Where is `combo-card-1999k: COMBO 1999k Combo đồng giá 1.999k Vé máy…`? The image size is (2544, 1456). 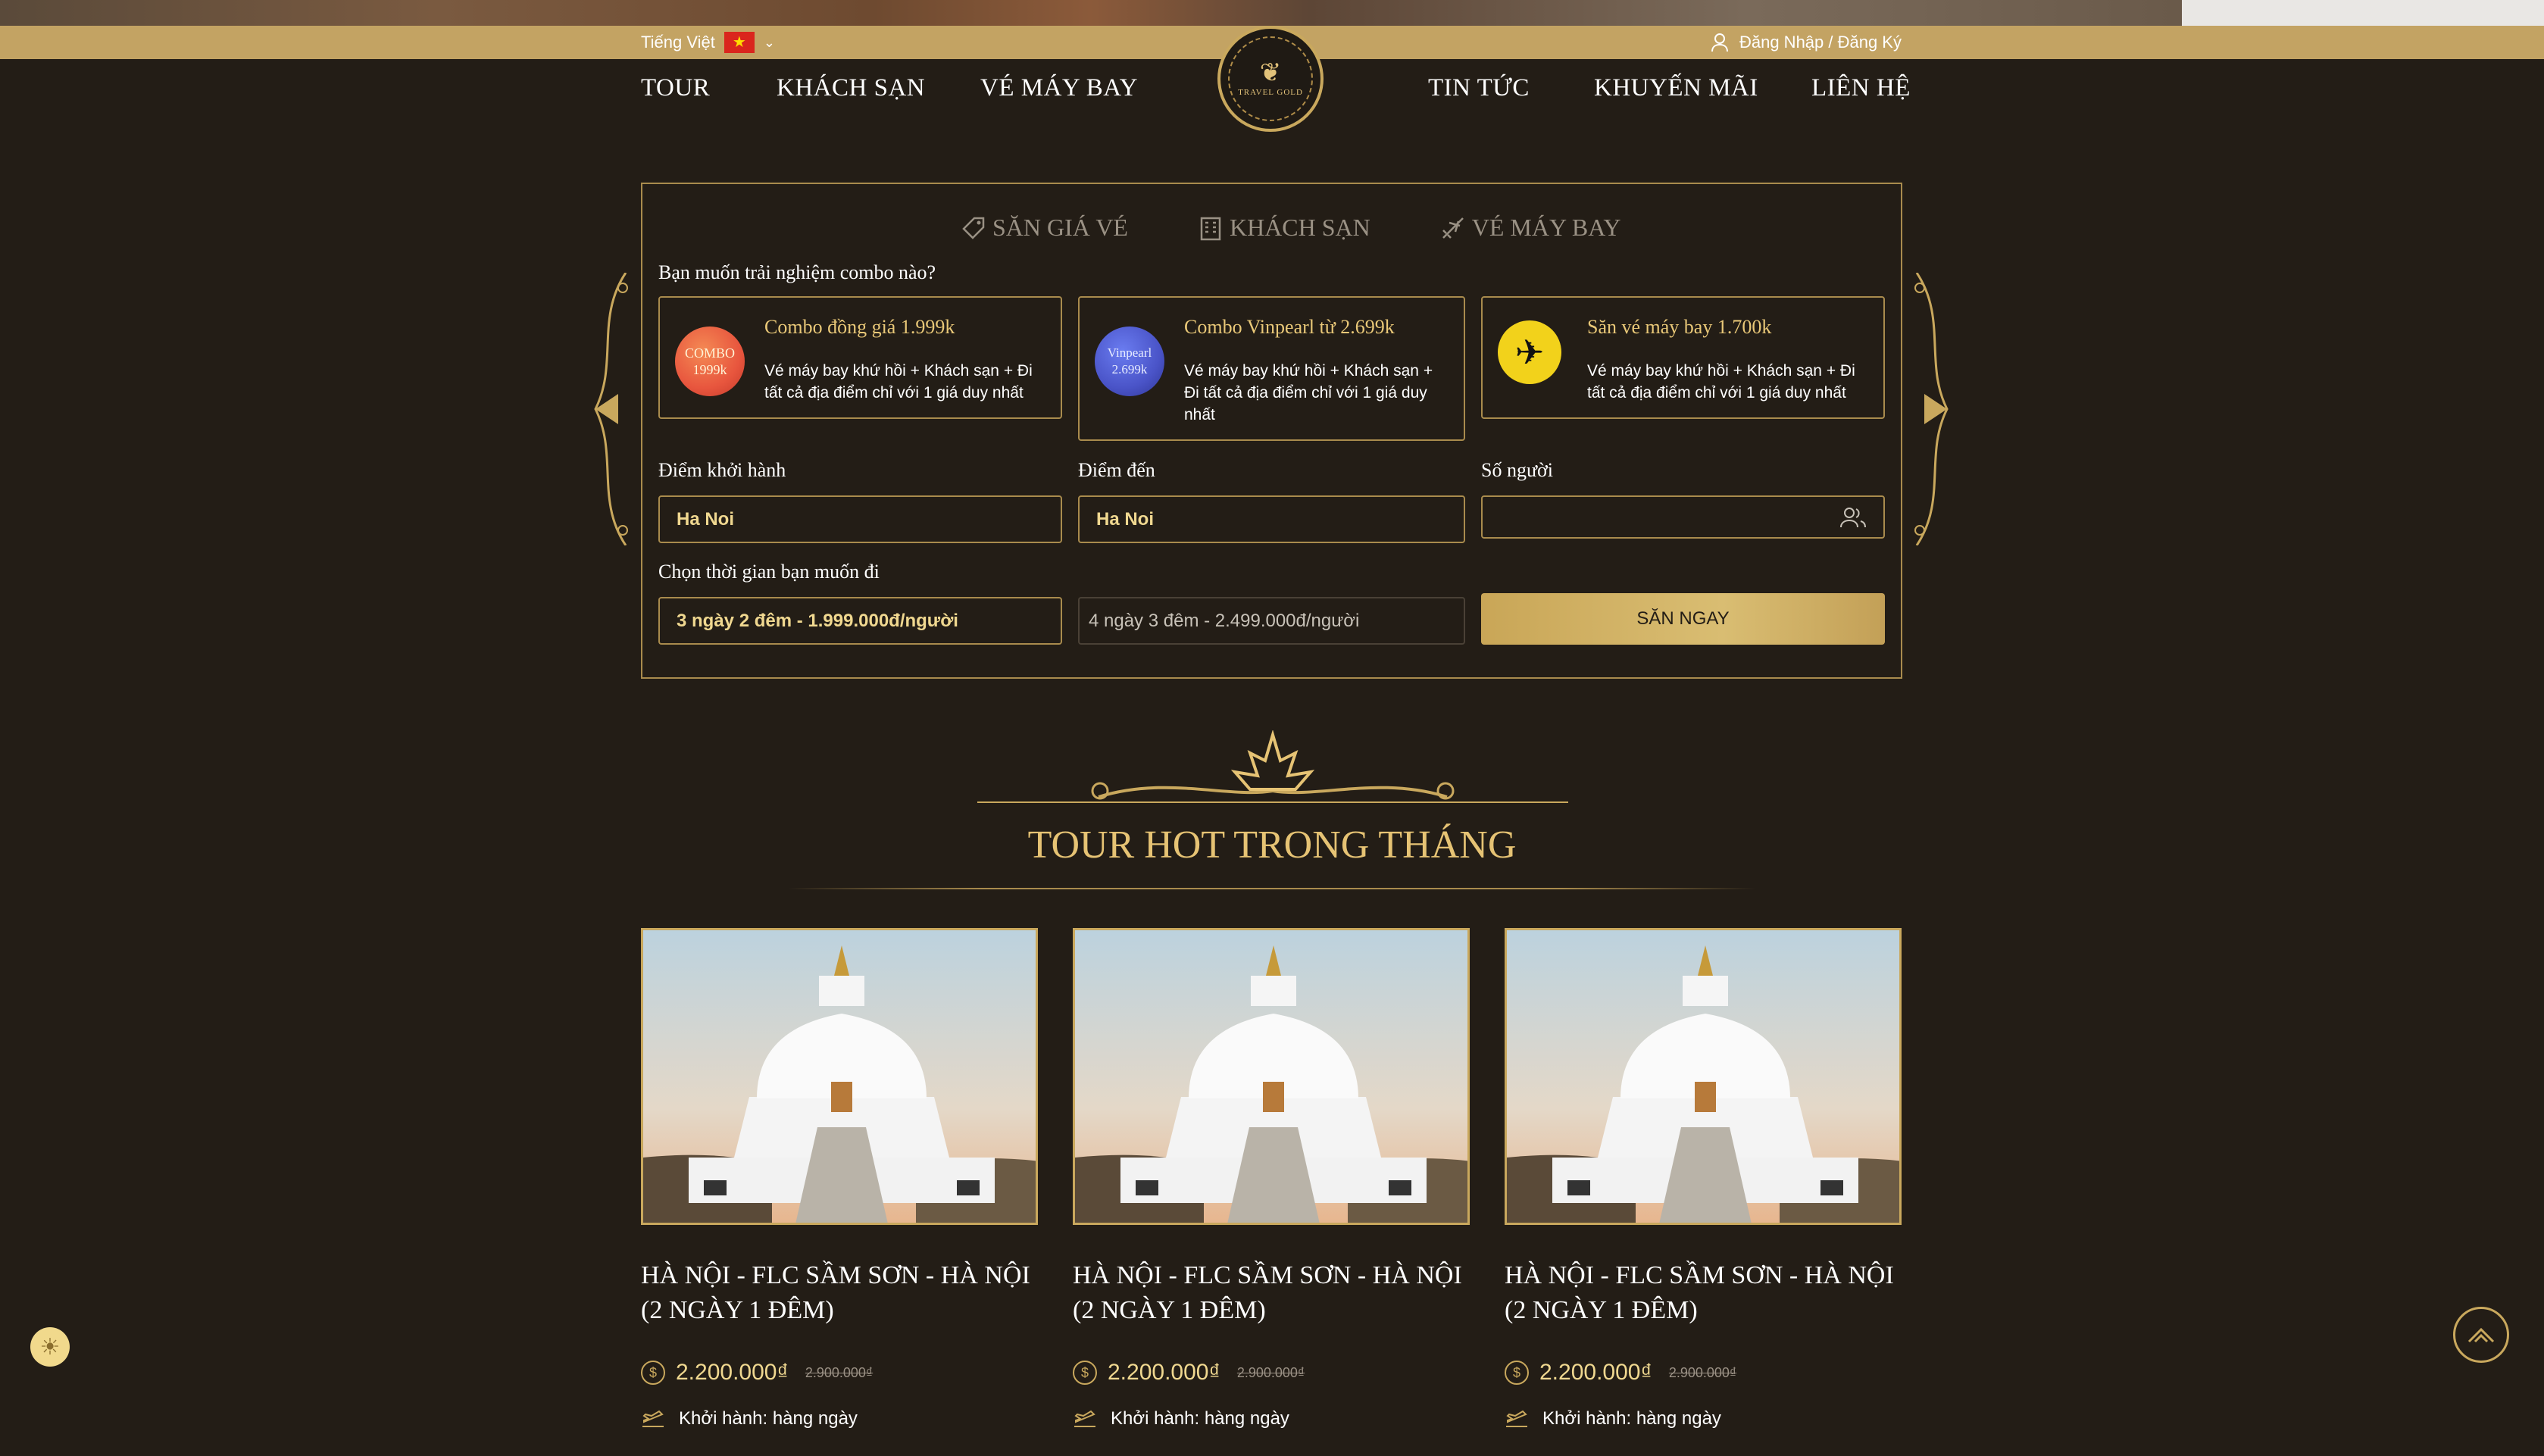 combo-card-1999k: COMBO 1999k Combo đồng giá 1.999k Vé máy… is located at coordinates (860, 357).